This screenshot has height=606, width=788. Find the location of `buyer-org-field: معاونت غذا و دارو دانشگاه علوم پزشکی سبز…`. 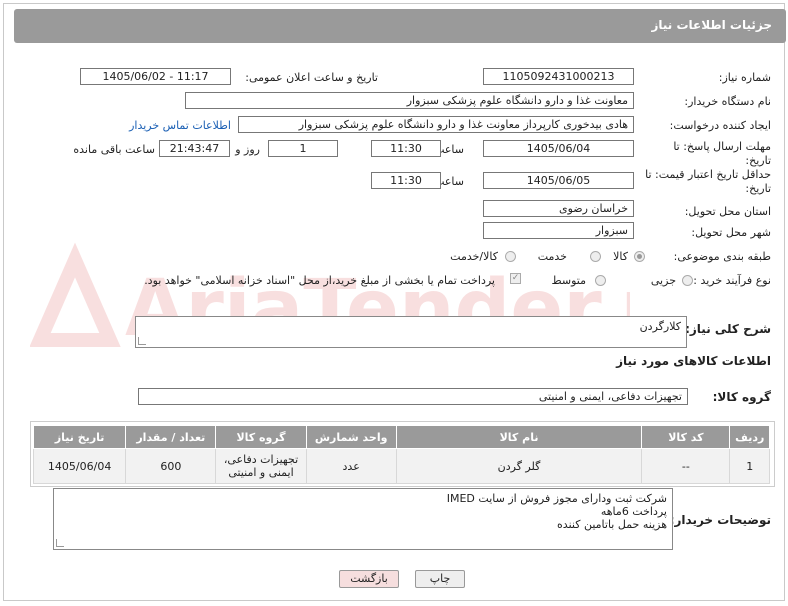

buyer-org-field: معاونت غذا و دارو دانشگاه علوم پزشکی سبز… is located at coordinates (409, 100).